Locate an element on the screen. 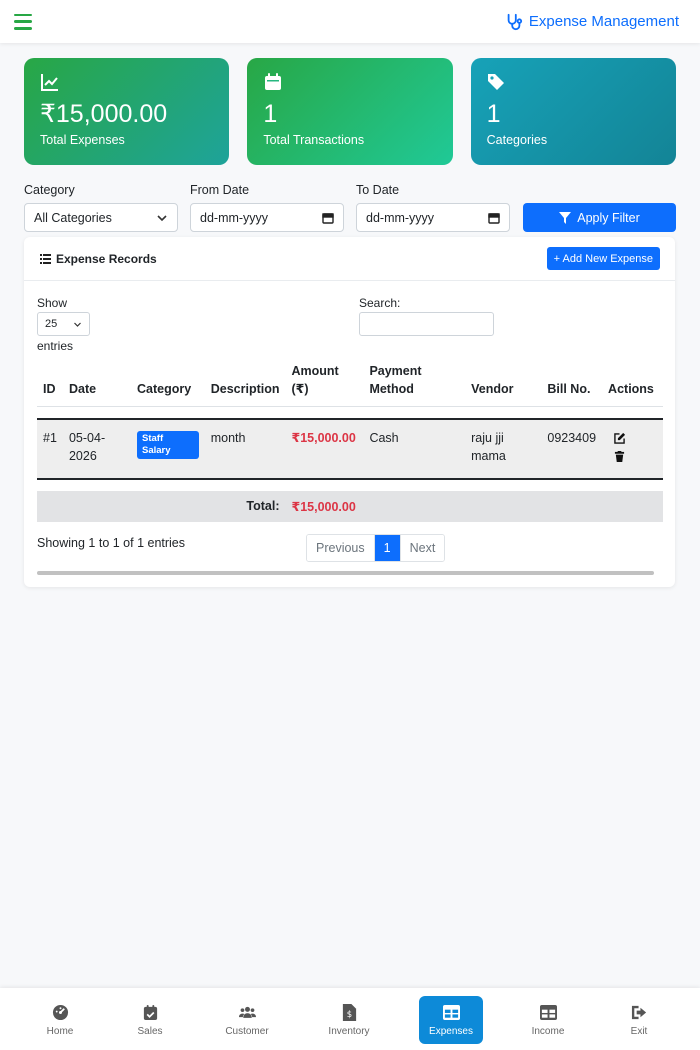 The image size is (700, 1050). menu-icon is located at coordinates (23, 22).